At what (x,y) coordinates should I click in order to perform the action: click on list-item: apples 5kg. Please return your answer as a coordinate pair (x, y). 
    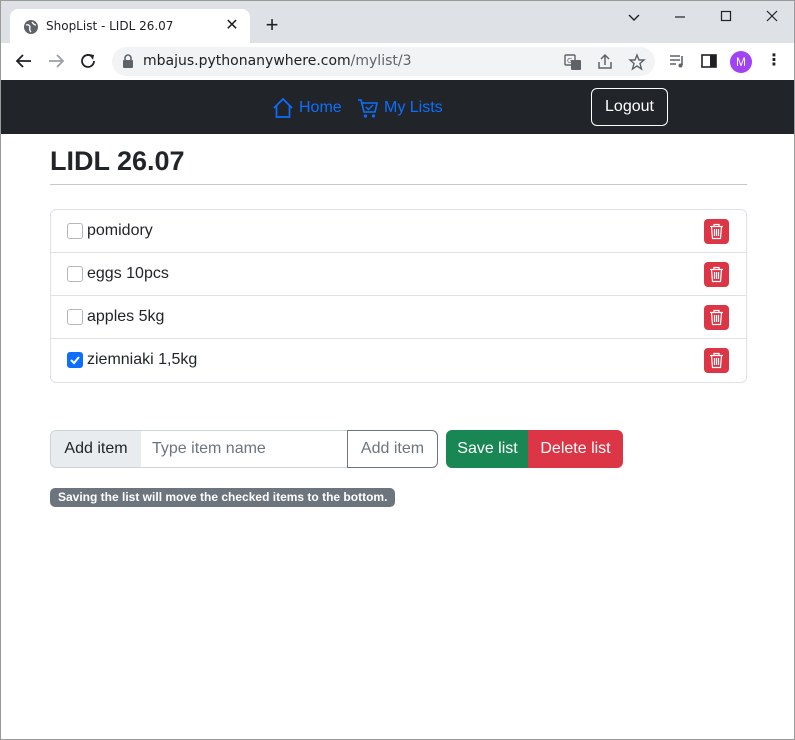
    Looking at the image, I should click on (398, 317).